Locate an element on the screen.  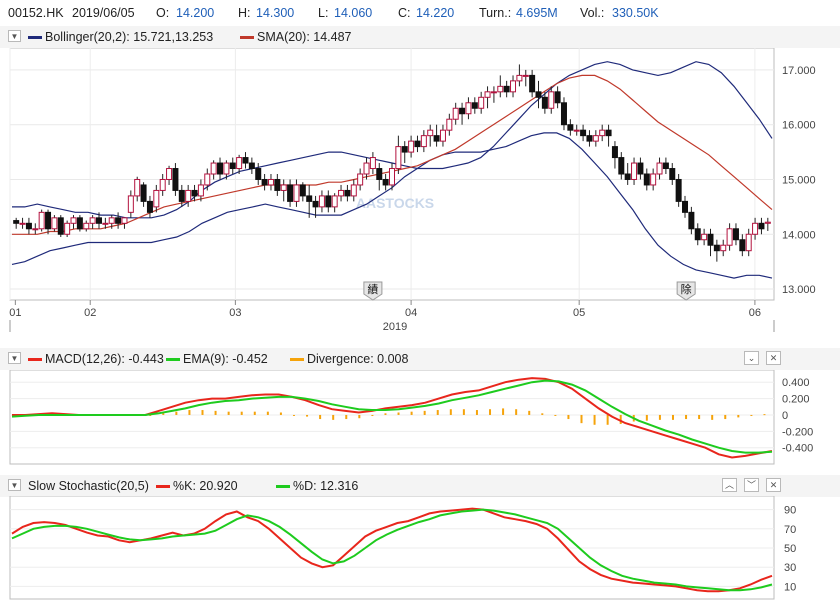
low-value: 14.060 is located at coordinates (353, 13).